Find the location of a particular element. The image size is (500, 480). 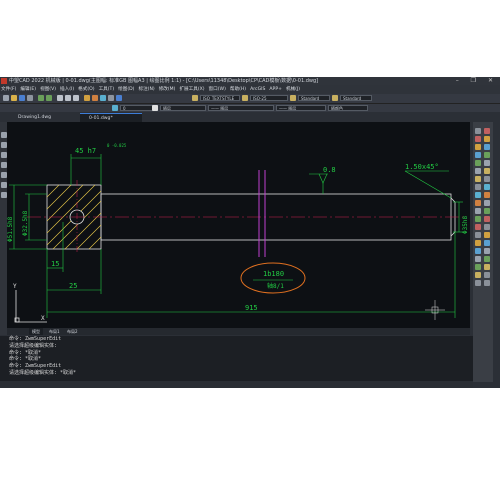

ucs-x-label: X is located at coordinates (43, 318).